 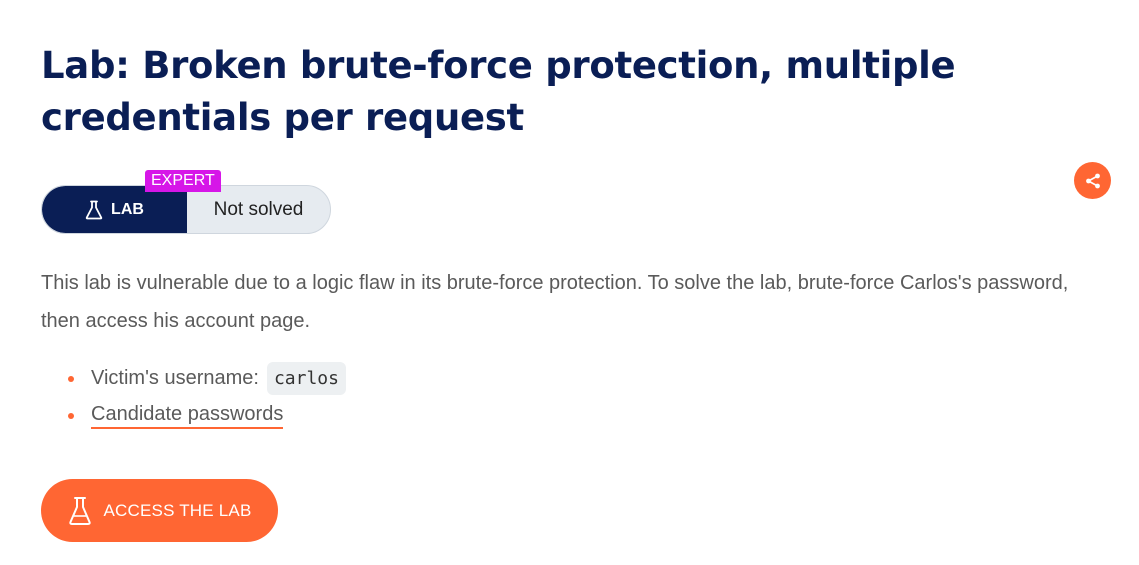 I want to click on lab-pill: LAB, so click(x=114, y=209).